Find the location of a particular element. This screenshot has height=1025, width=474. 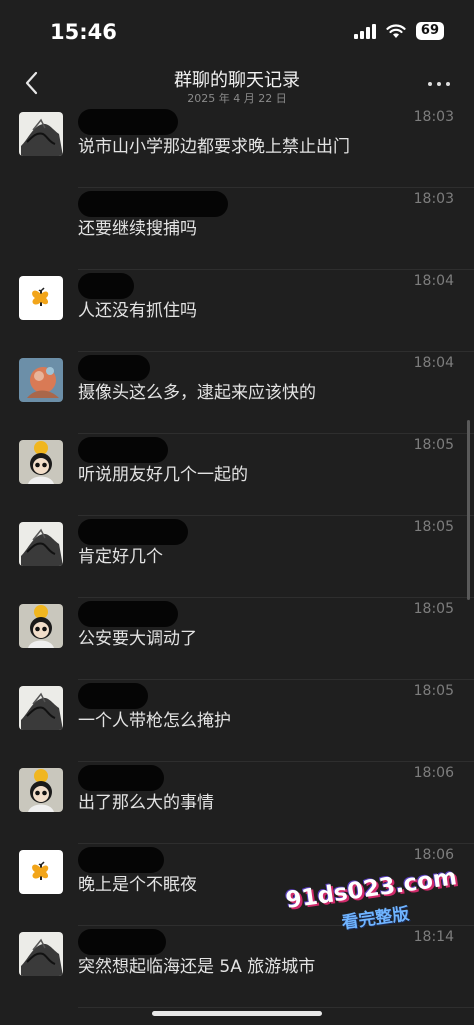

message-text: 肯定好几个 is located at coordinates (120, 557).